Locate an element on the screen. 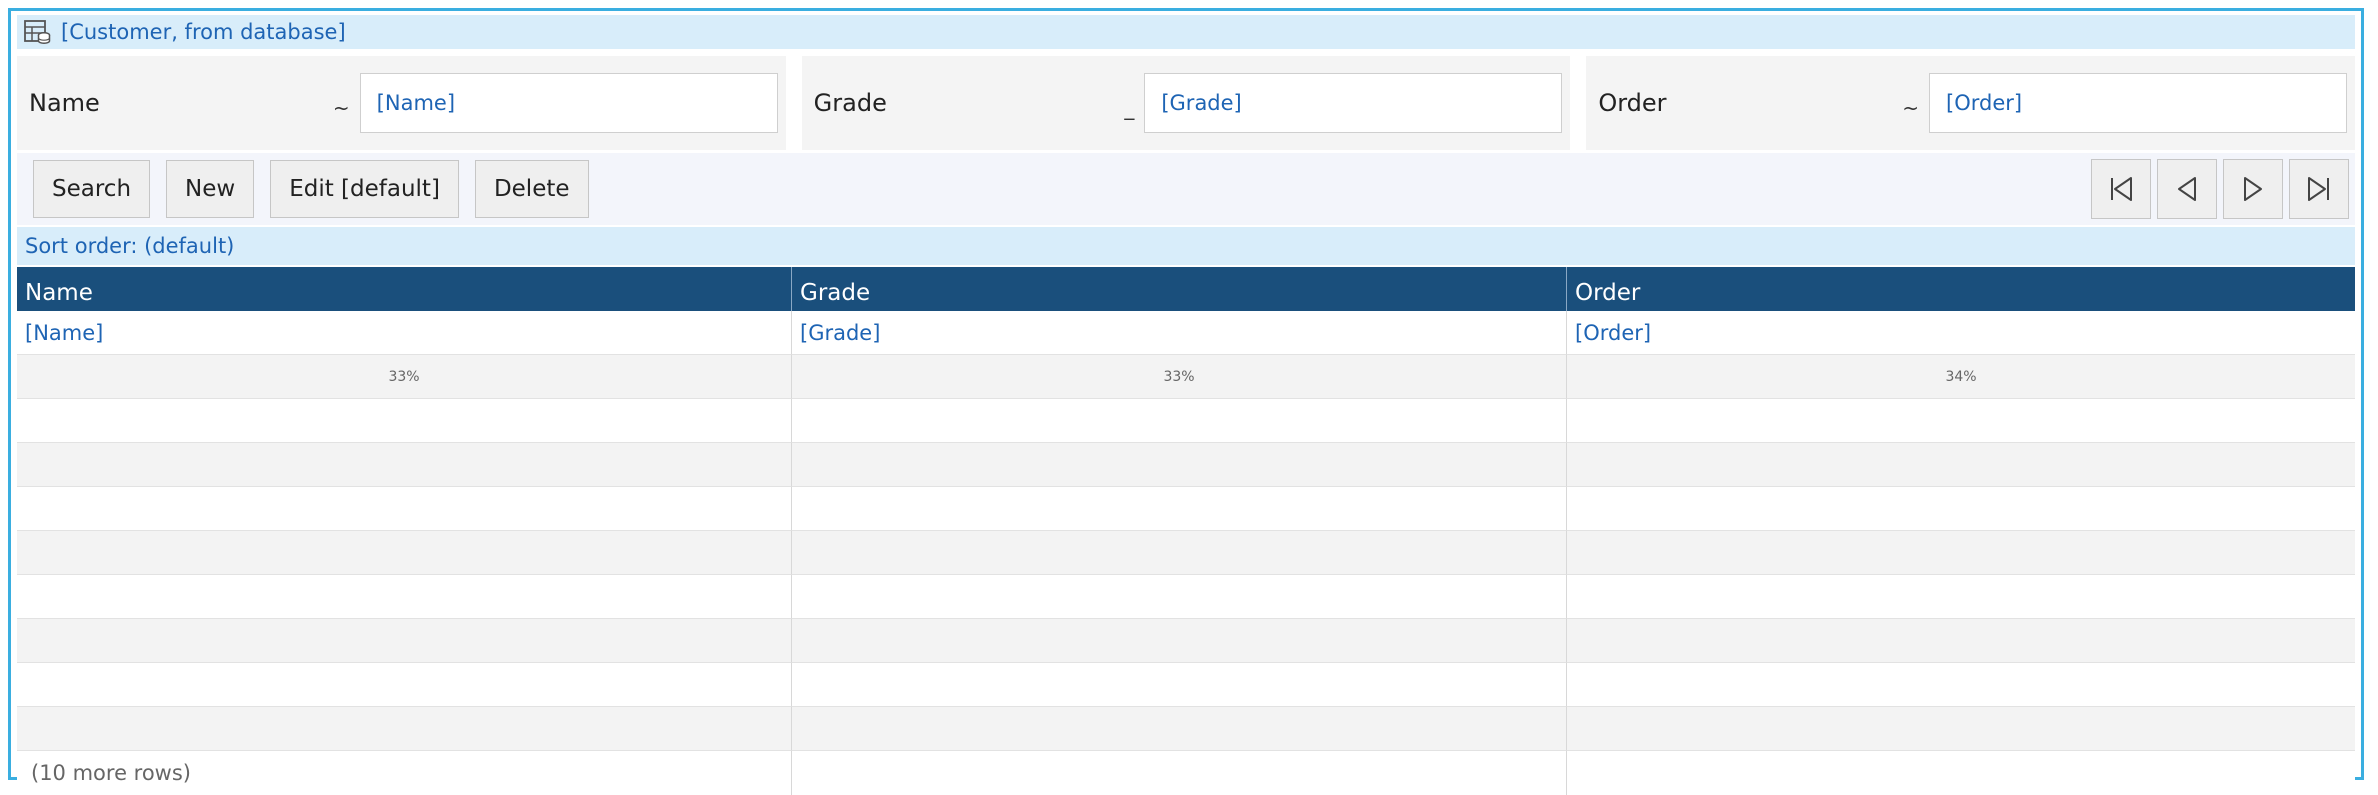 This screenshot has height=795, width=2378. grade-filter-input is located at coordinates (1353, 103).